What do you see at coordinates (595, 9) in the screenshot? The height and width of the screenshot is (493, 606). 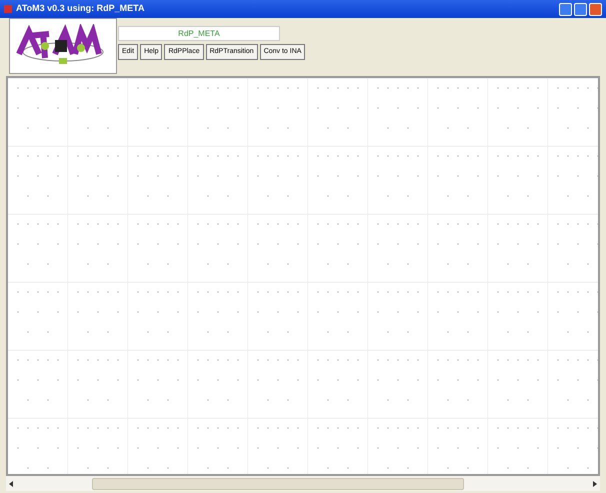 I see `close-button` at bounding box center [595, 9].